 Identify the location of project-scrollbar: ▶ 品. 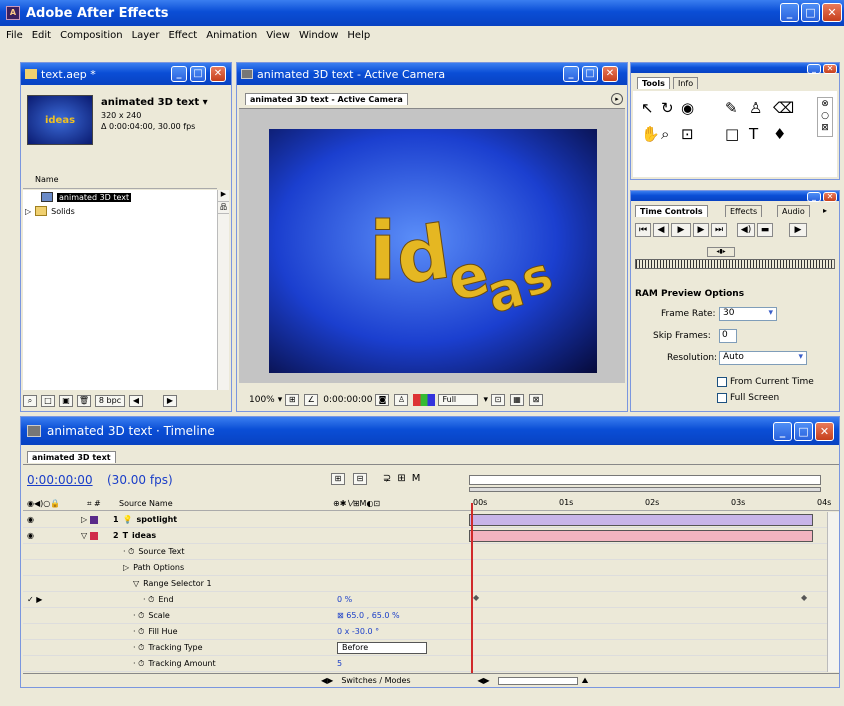
(223, 290).